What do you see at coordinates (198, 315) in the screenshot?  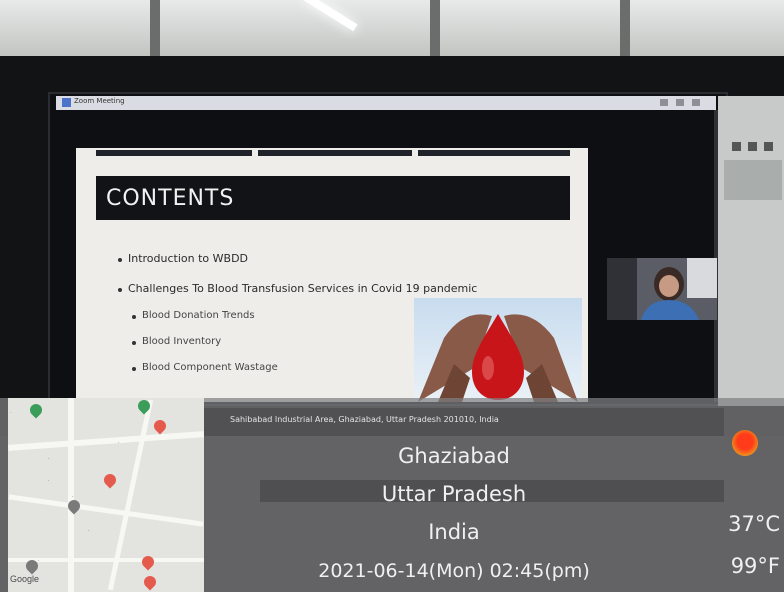 I see `slide-sub-bullet: Blood Donation Trends` at bounding box center [198, 315].